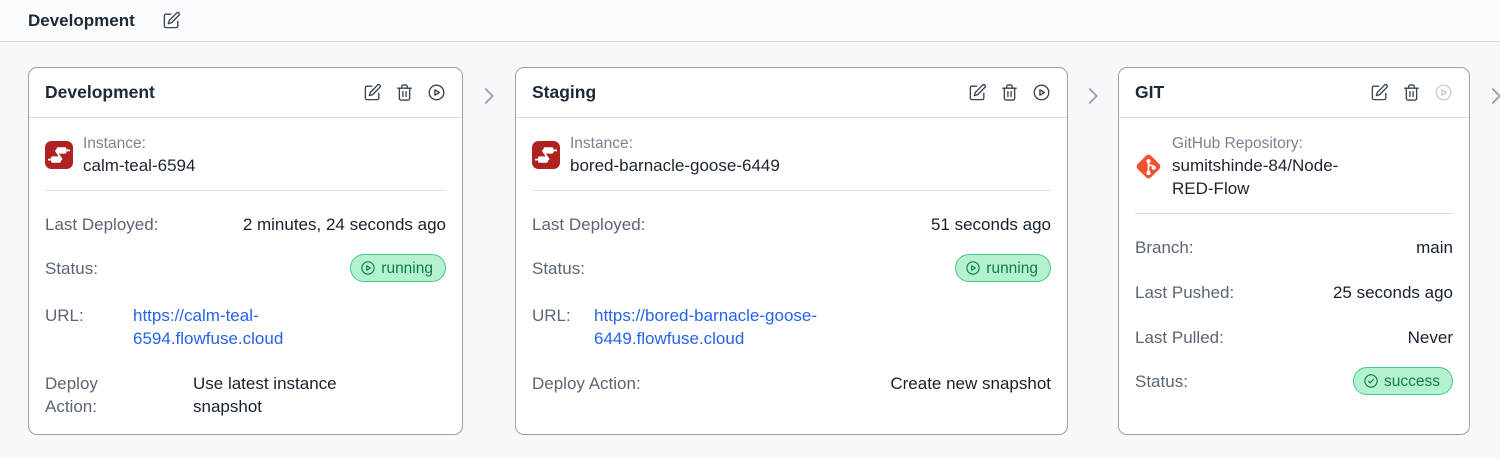 This screenshot has height=458, width=1500. I want to click on last-pulled-value: Never, so click(1430, 337).